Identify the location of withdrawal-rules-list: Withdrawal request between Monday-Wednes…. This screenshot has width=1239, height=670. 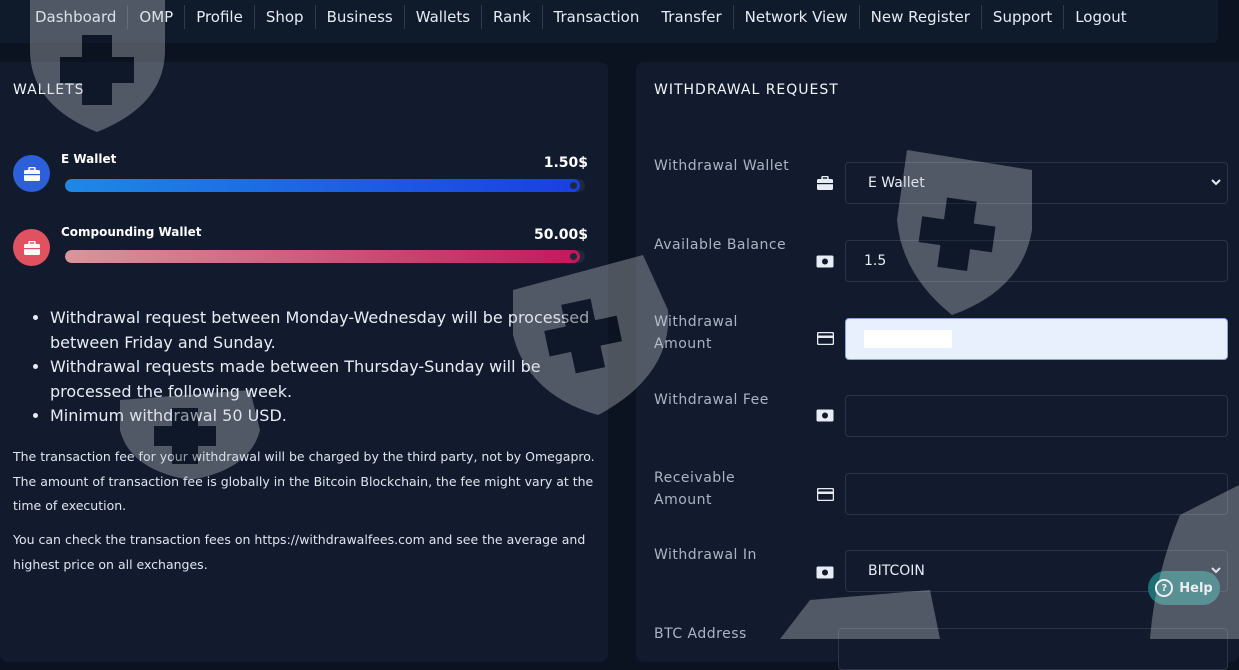
(319, 367).